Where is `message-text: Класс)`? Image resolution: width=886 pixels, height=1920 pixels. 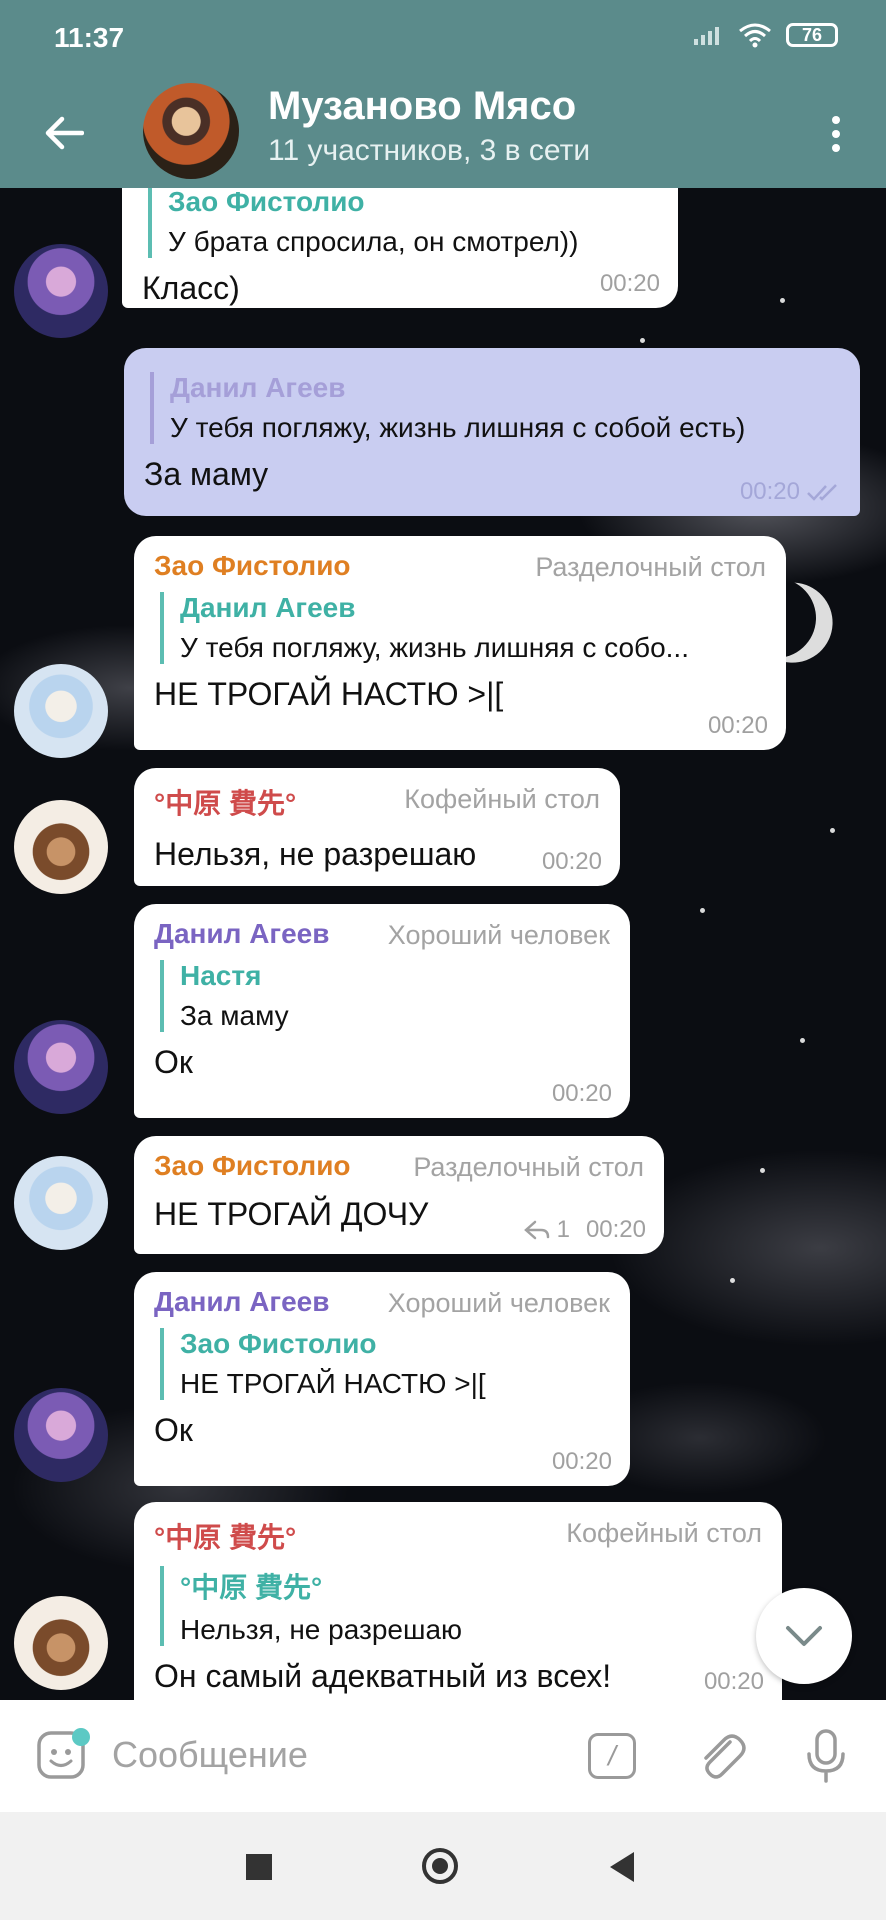
message-text: Класс) is located at coordinates (191, 288).